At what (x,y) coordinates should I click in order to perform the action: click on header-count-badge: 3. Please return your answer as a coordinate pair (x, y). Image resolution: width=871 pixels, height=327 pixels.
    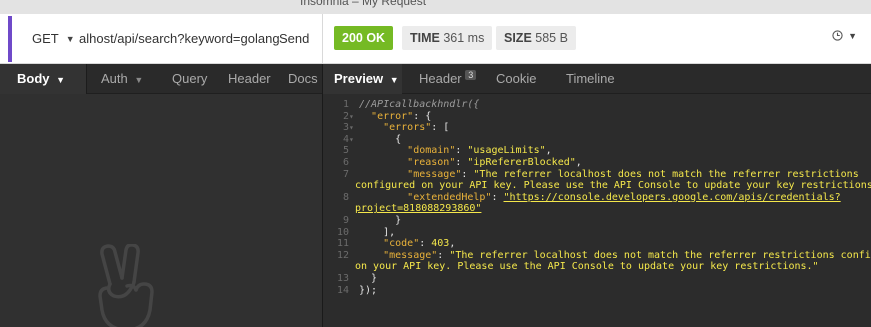
    Looking at the image, I should click on (471, 75).